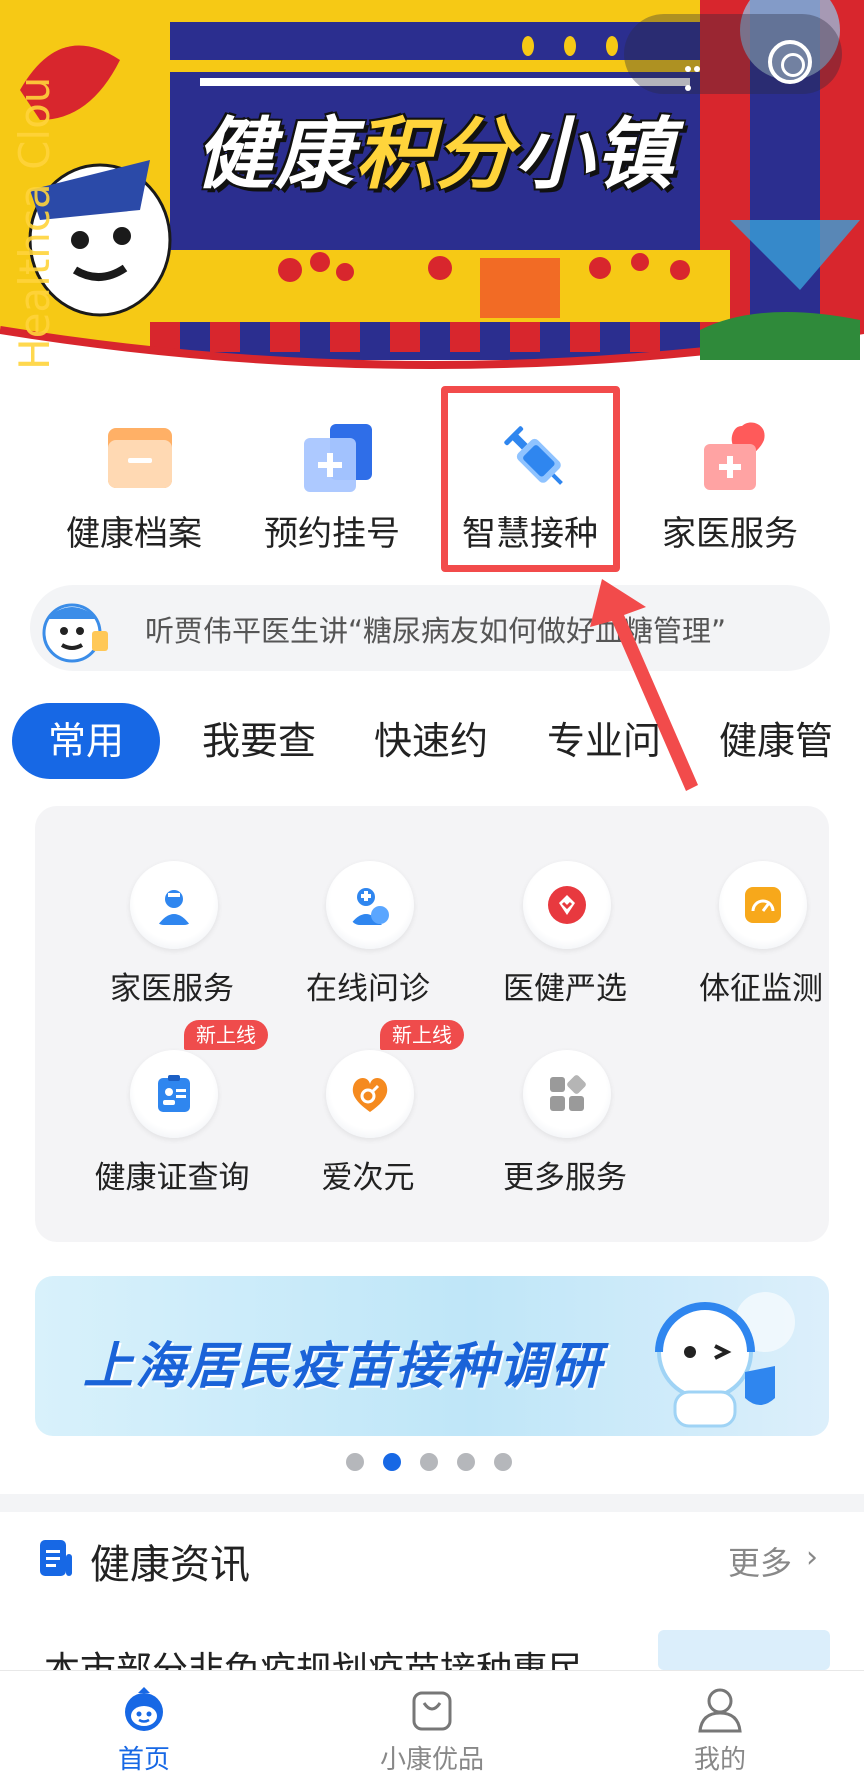 This screenshot has width=864, height=1777. I want to click on service-label: 体征监测, so click(761, 989).